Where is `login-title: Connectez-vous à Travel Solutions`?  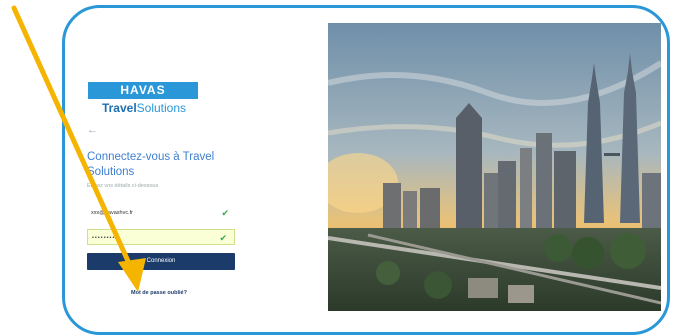
login-title: Connectez-vous à Travel Solutions is located at coordinates (151, 164).